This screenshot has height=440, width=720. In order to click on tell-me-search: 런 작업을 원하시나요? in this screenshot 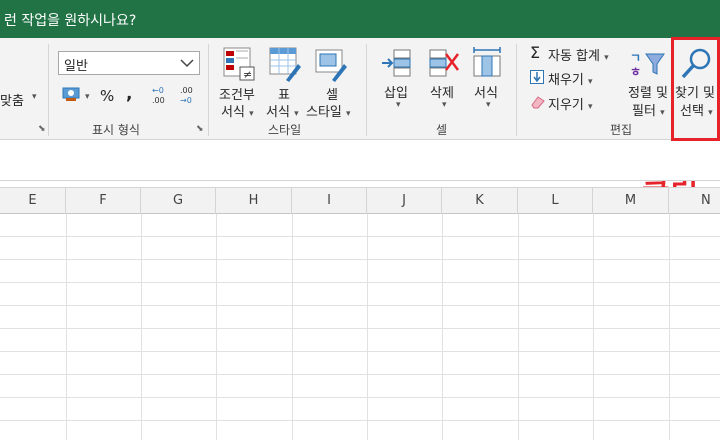, I will do `click(70, 20)`.